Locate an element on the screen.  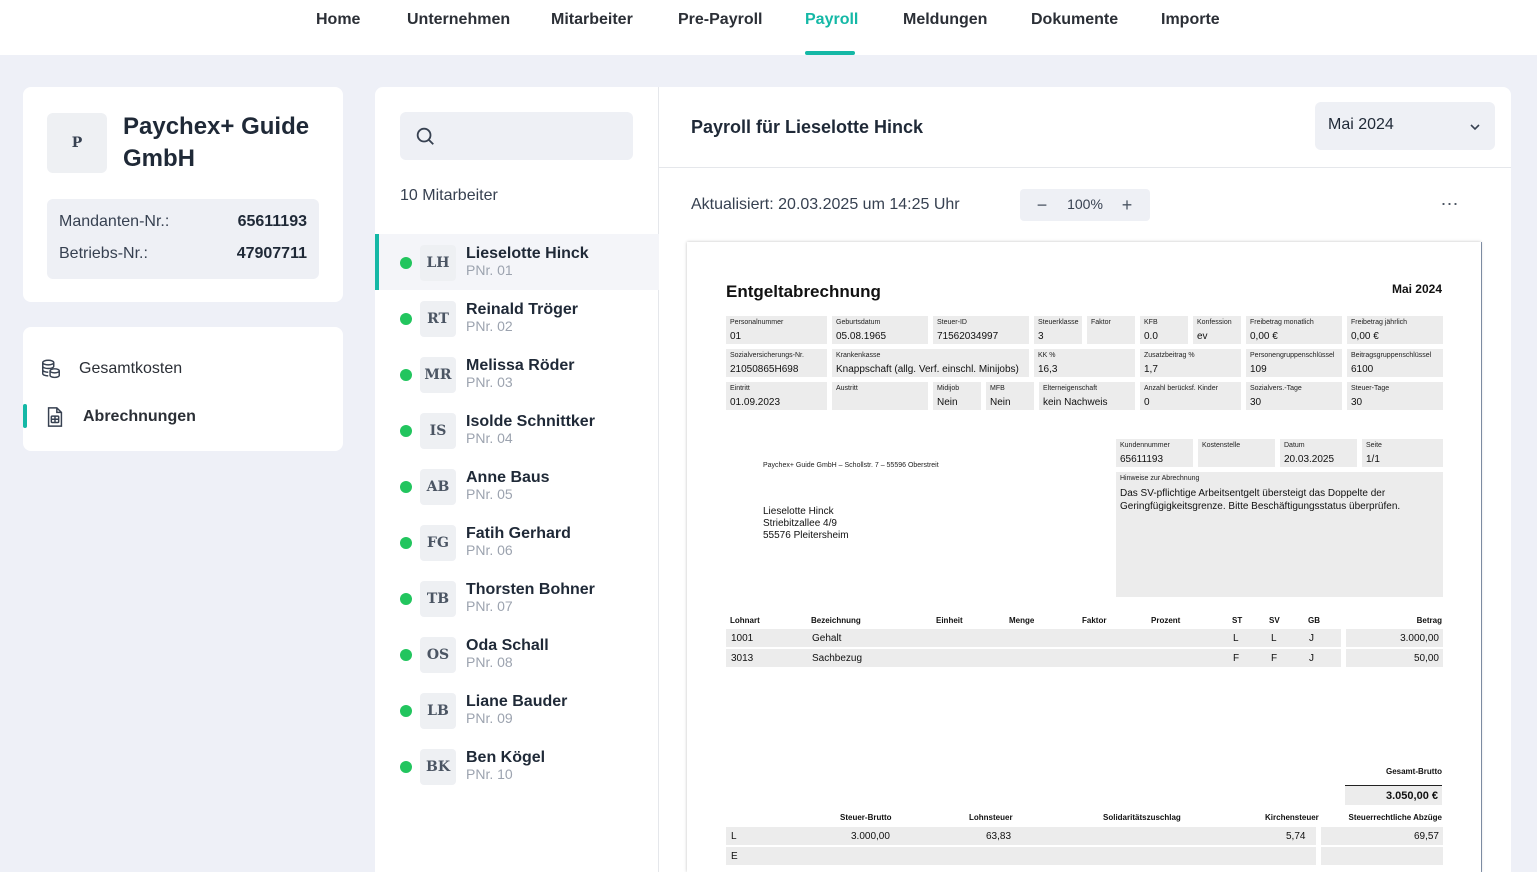
employee-pnr: PNr. 03 is located at coordinates (489, 382).